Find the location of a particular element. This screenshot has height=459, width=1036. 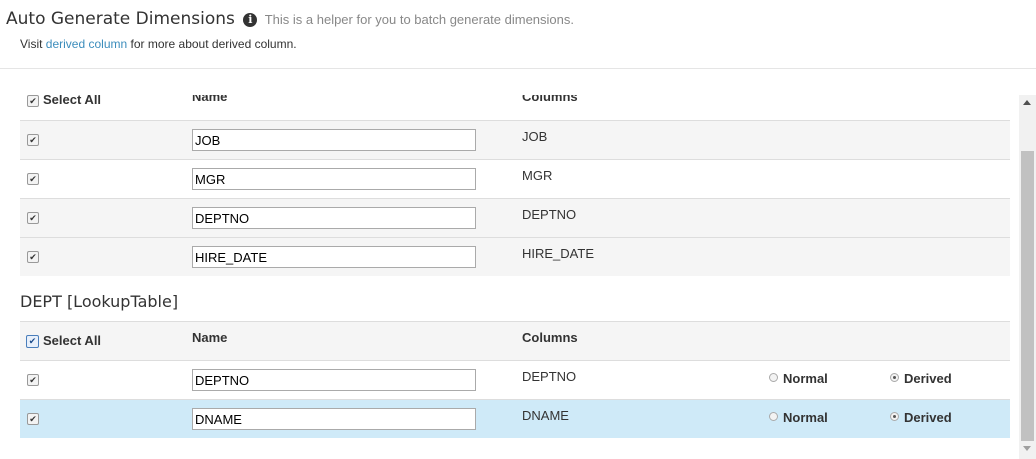

scroll-up-arrow-icon is located at coordinates (1027, 102).